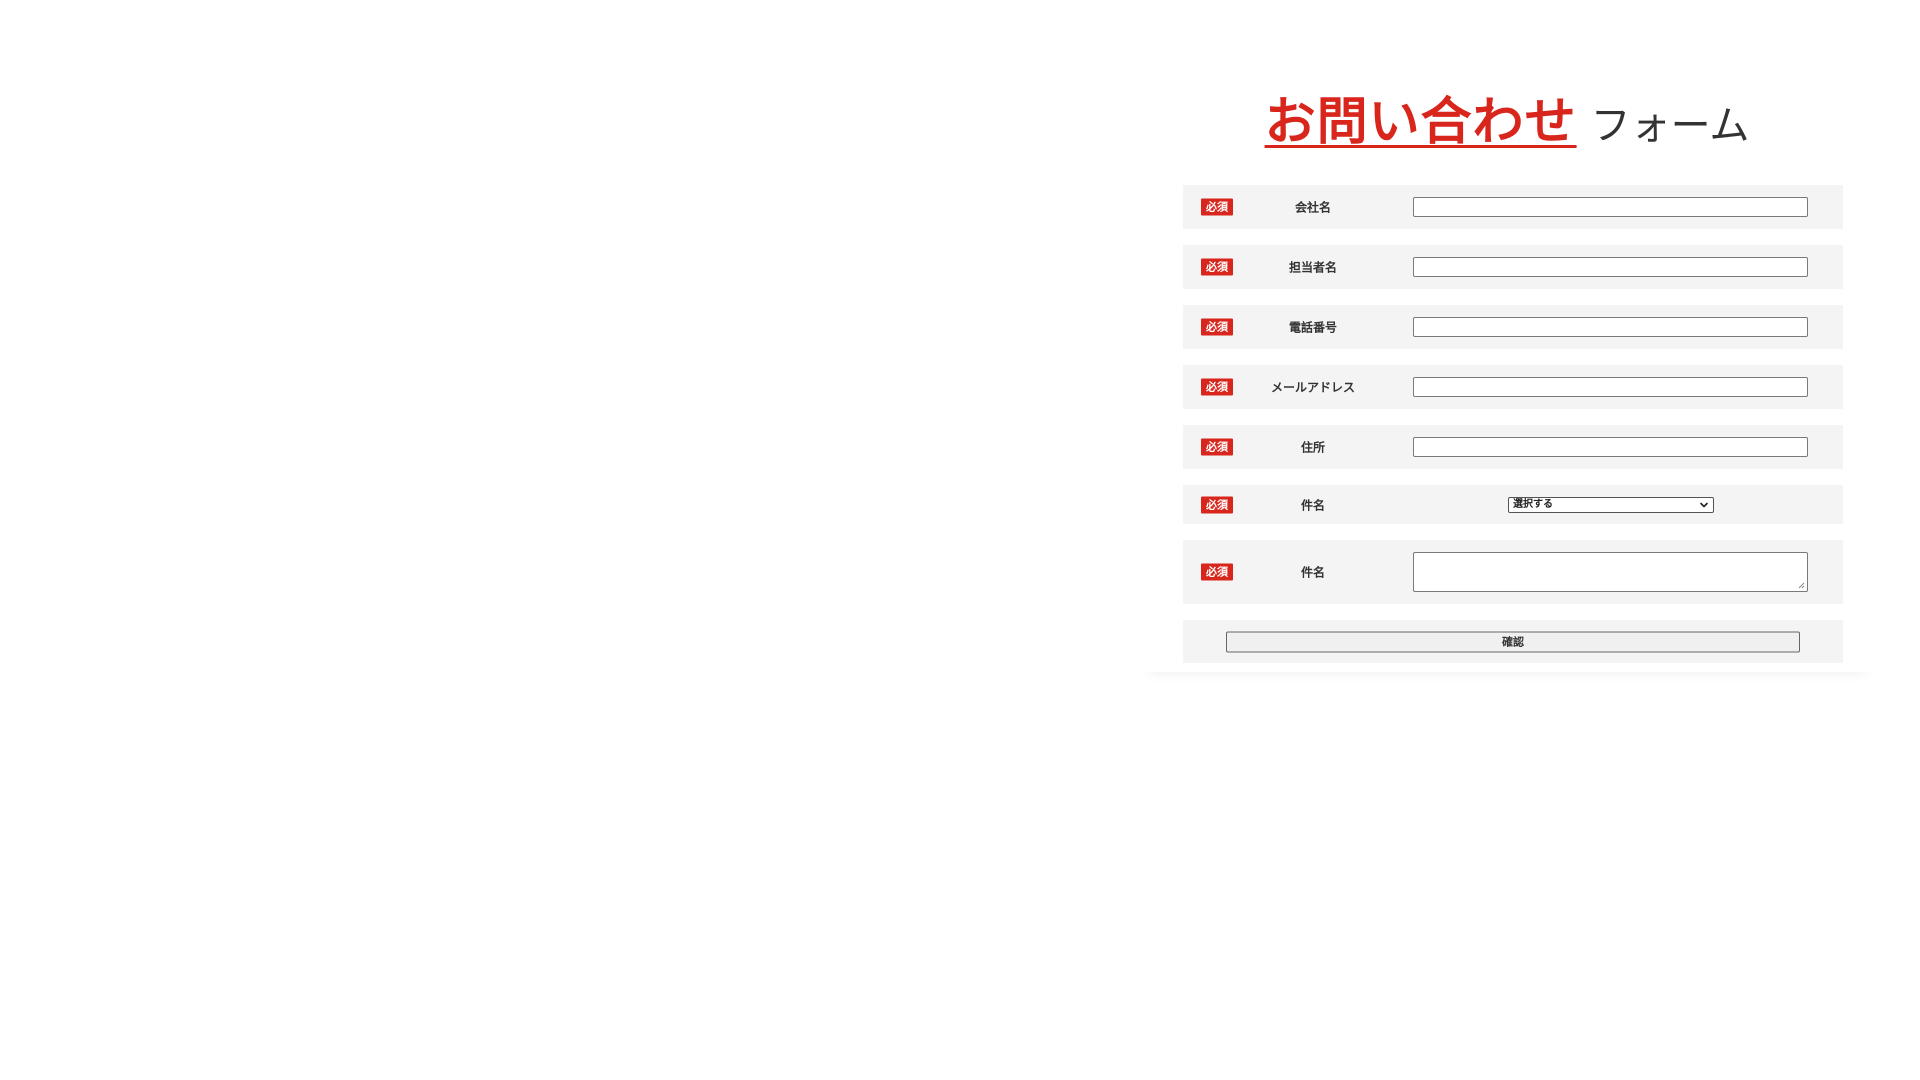 The width and height of the screenshot is (1920, 1080). I want to click on subject-select: 選択する, so click(1611, 504).